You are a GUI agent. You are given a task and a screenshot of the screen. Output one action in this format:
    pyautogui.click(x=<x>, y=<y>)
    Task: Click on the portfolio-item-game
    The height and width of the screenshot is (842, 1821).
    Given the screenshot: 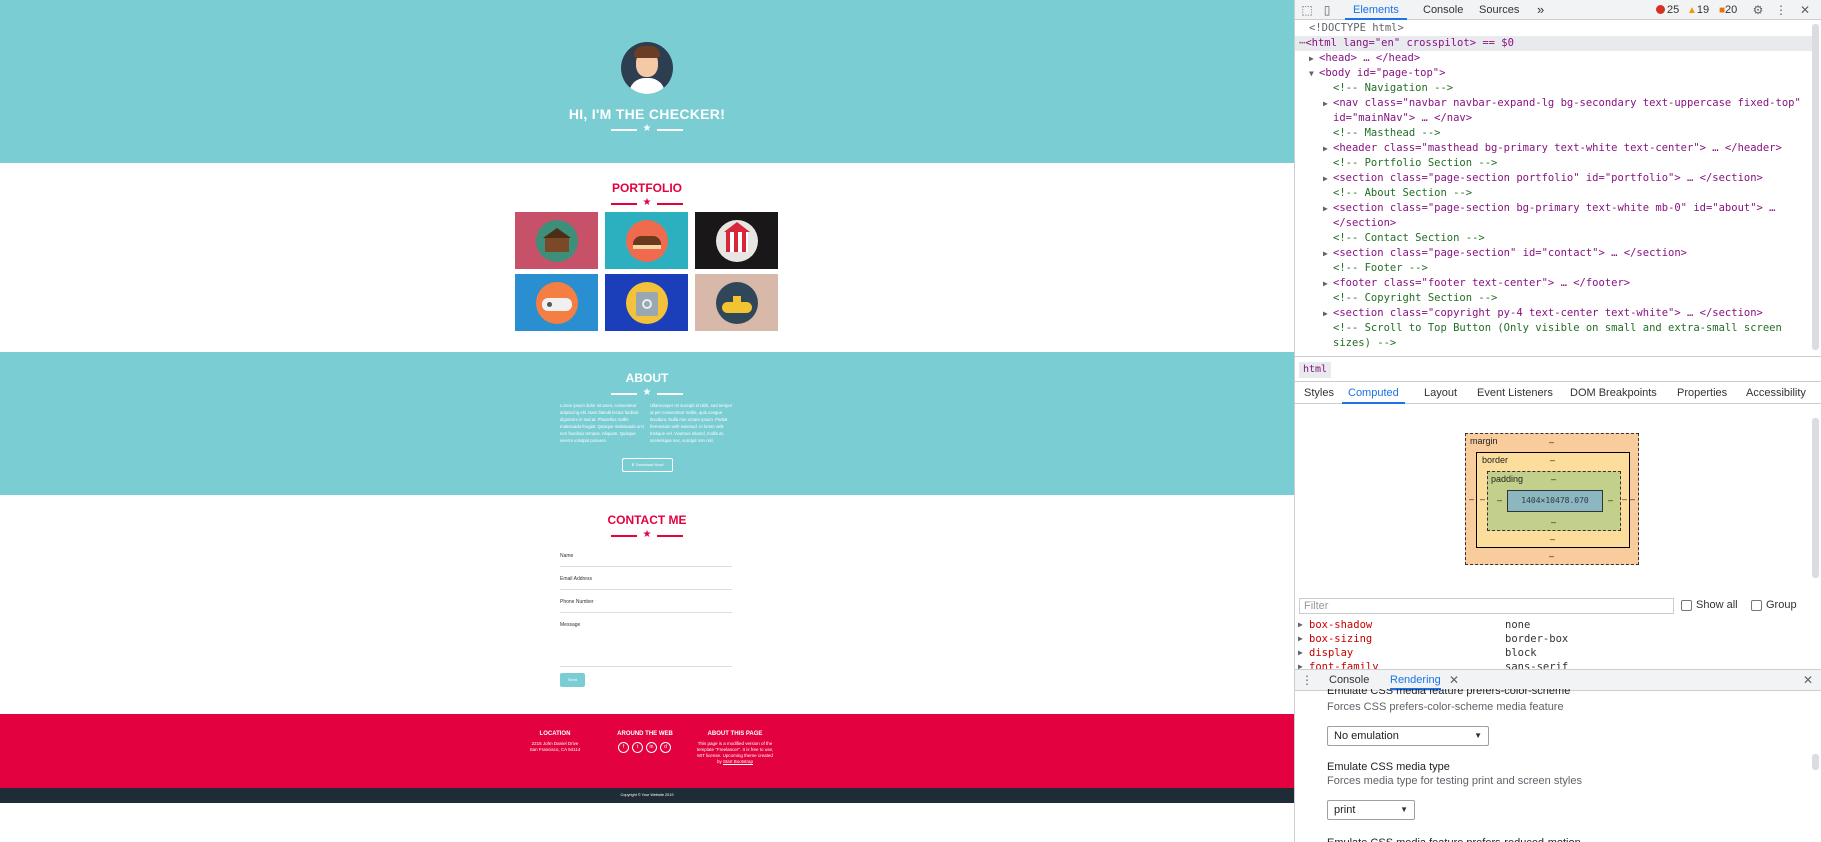 What is the action you would take?
    pyautogui.click(x=556, y=302)
    